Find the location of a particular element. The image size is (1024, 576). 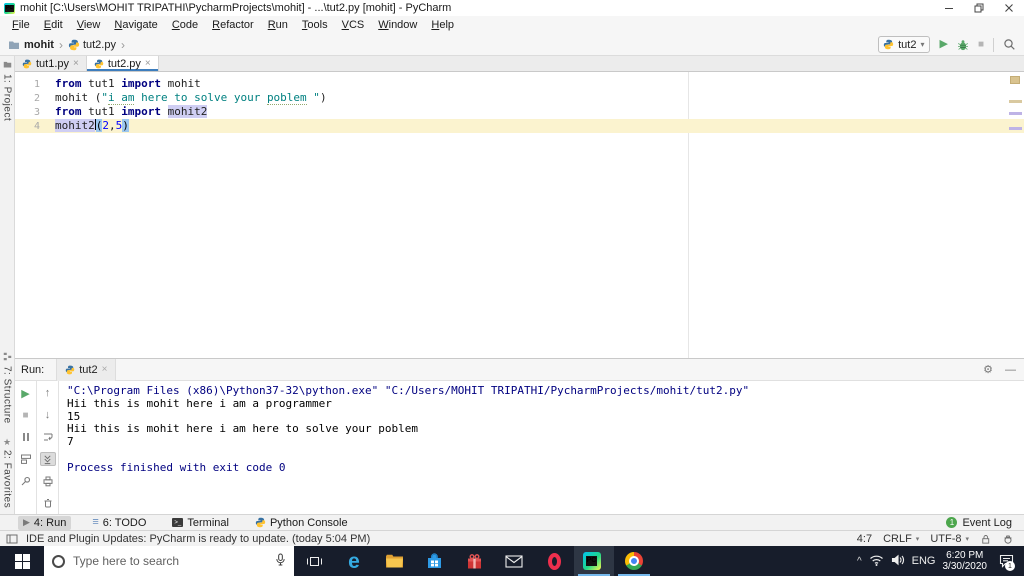

pause-output-button is located at coordinates (26, 437).